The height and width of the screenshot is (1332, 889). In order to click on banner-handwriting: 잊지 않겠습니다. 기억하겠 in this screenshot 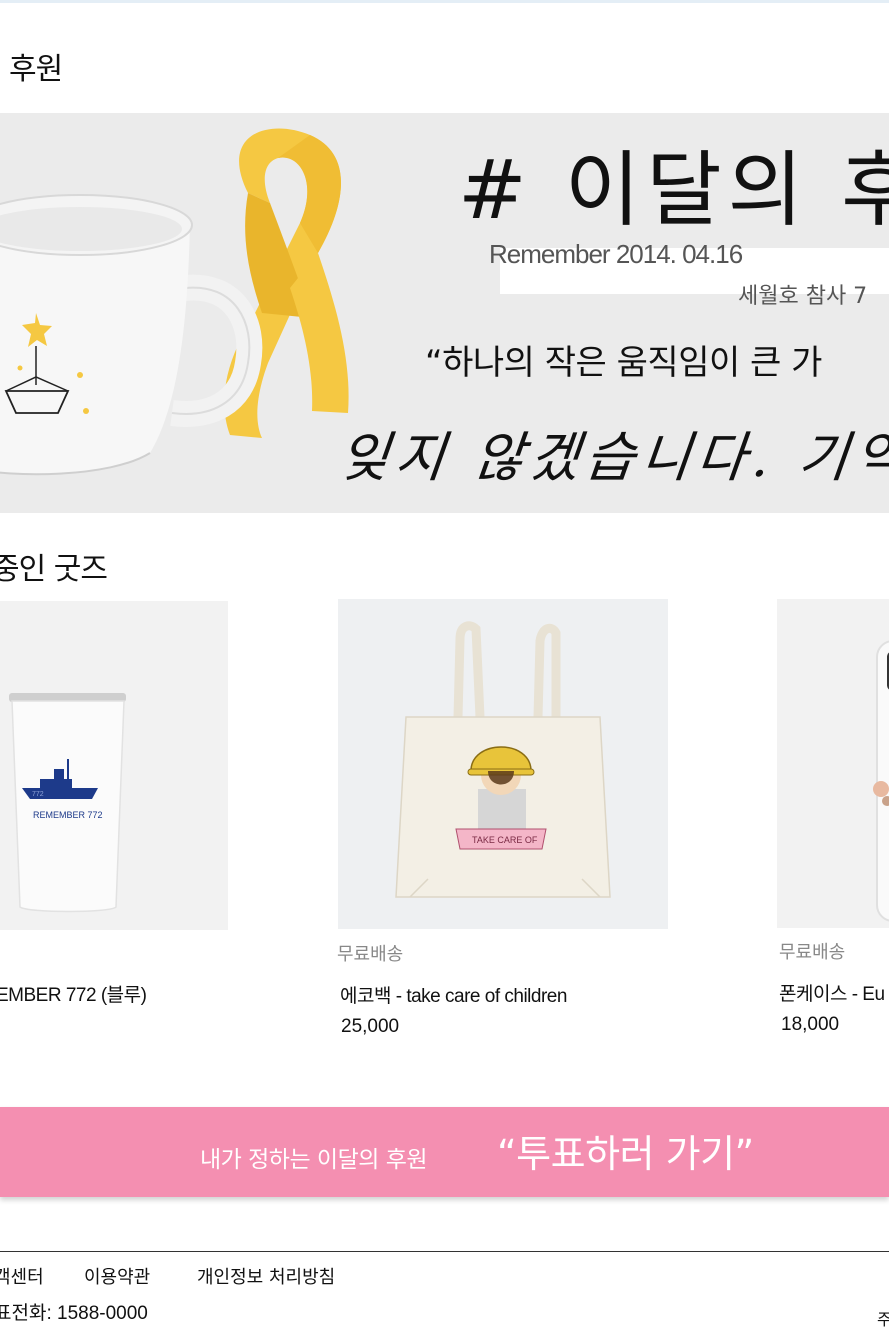, I will do `click(612, 457)`.